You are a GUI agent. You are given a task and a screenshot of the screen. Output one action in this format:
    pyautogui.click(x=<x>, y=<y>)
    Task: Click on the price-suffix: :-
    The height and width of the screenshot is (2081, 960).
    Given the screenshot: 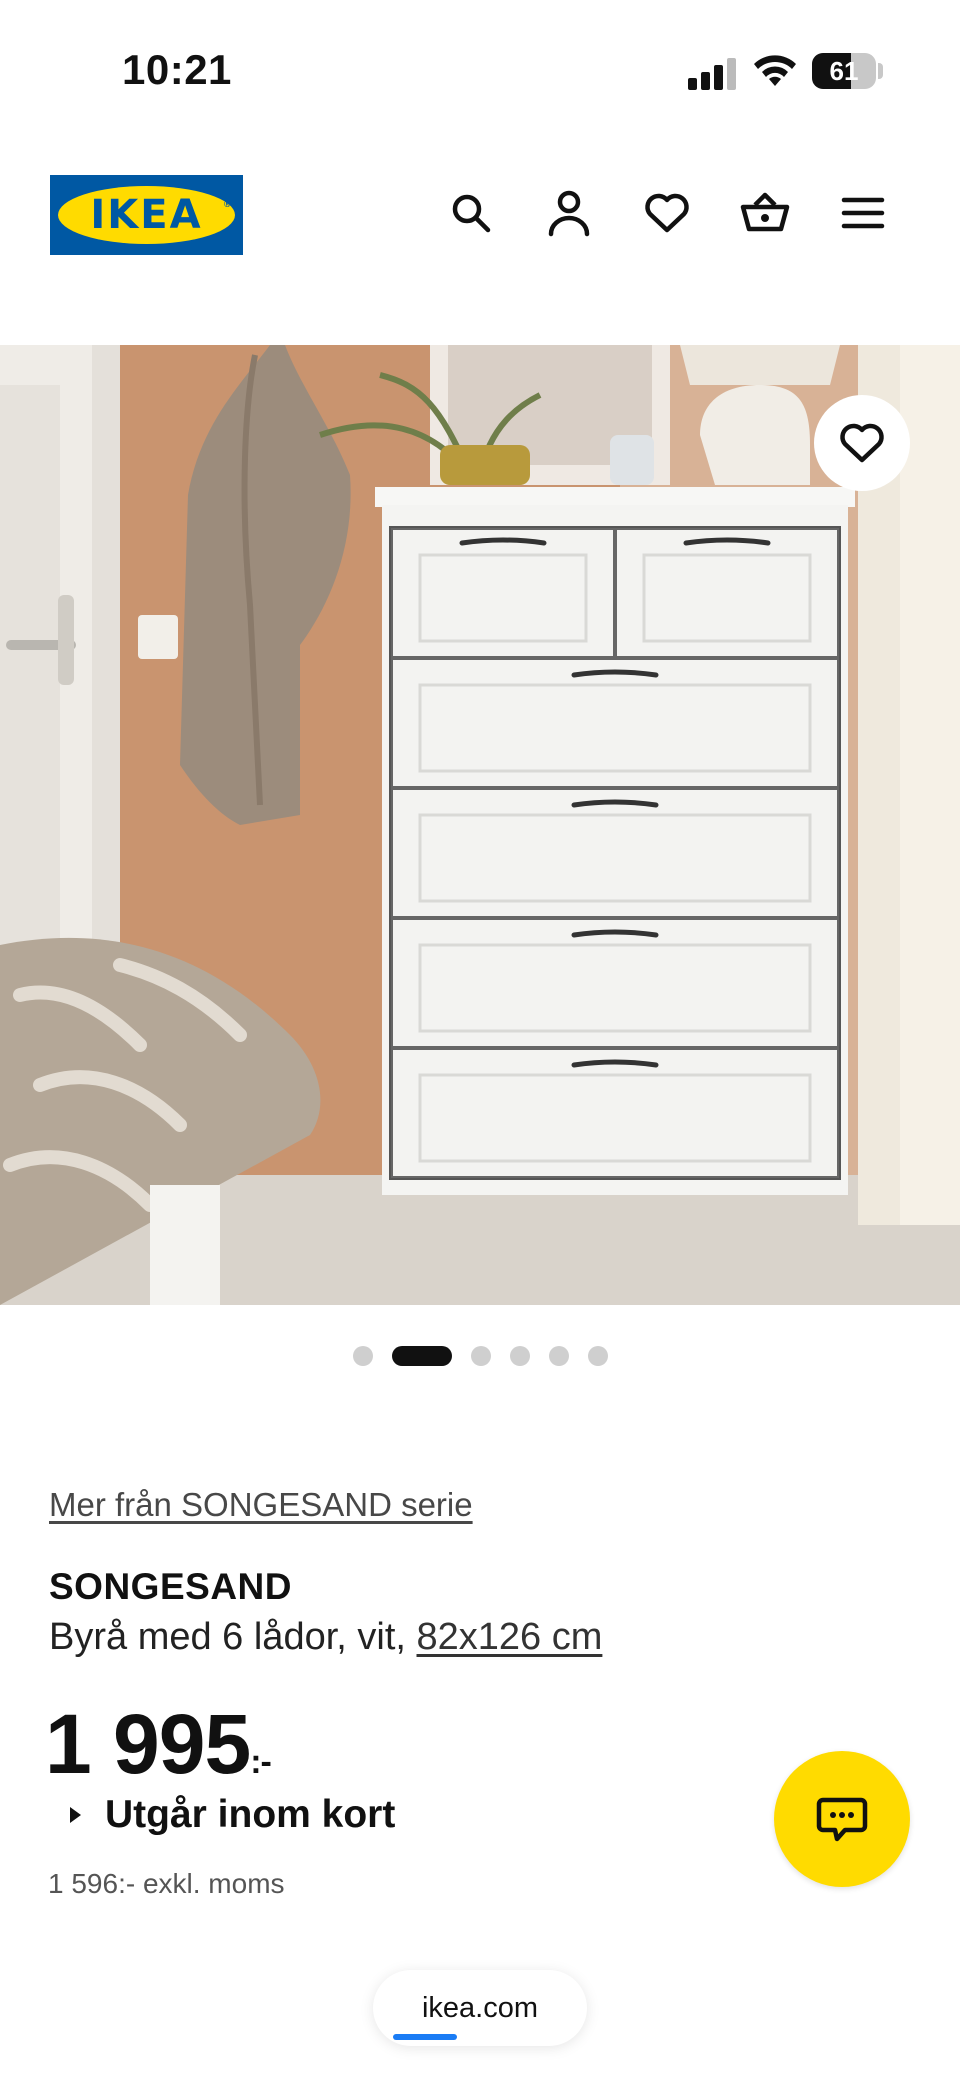 What is the action you would take?
    pyautogui.click(x=261, y=1762)
    